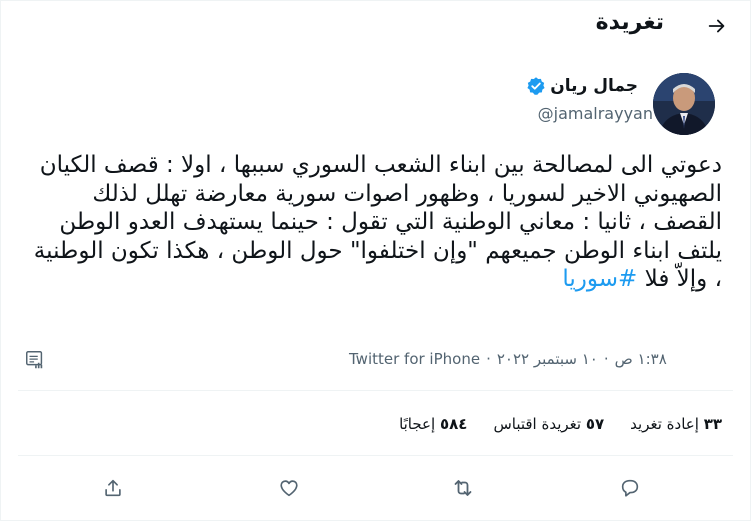 The height and width of the screenshot is (521, 751). Describe the element at coordinates (664, 424) in the screenshot. I see `retweets-label: إعادة تغريد` at that location.